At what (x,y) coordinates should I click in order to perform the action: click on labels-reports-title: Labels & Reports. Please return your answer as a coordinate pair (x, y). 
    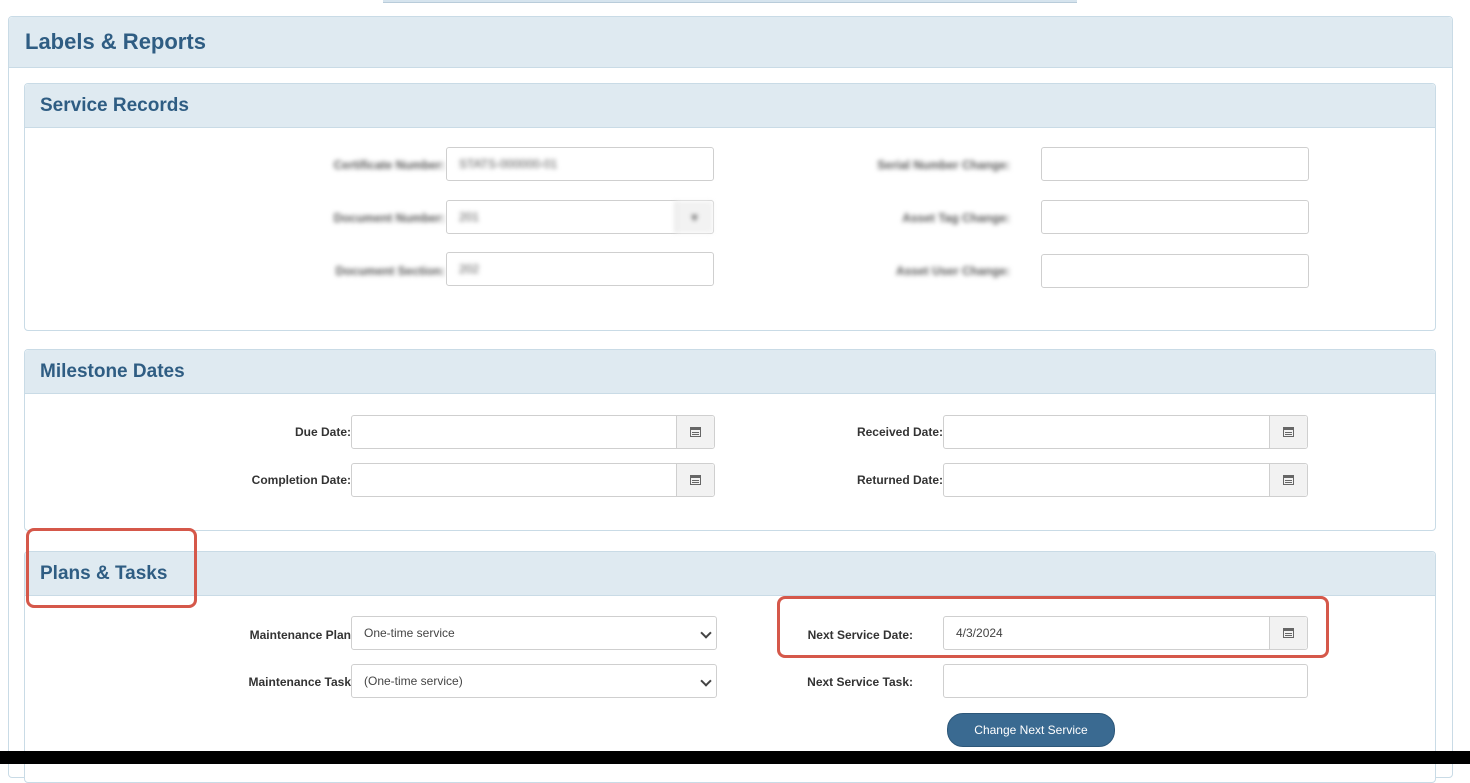
    Looking at the image, I should click on (730, 42).